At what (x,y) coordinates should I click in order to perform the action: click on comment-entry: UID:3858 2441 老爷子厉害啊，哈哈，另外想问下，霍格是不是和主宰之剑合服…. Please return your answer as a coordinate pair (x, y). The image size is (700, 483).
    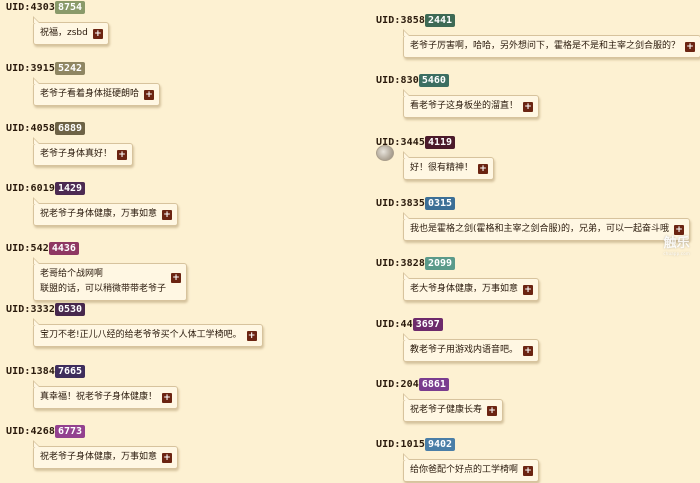
    Looking at the image, I should click on (535, 35).